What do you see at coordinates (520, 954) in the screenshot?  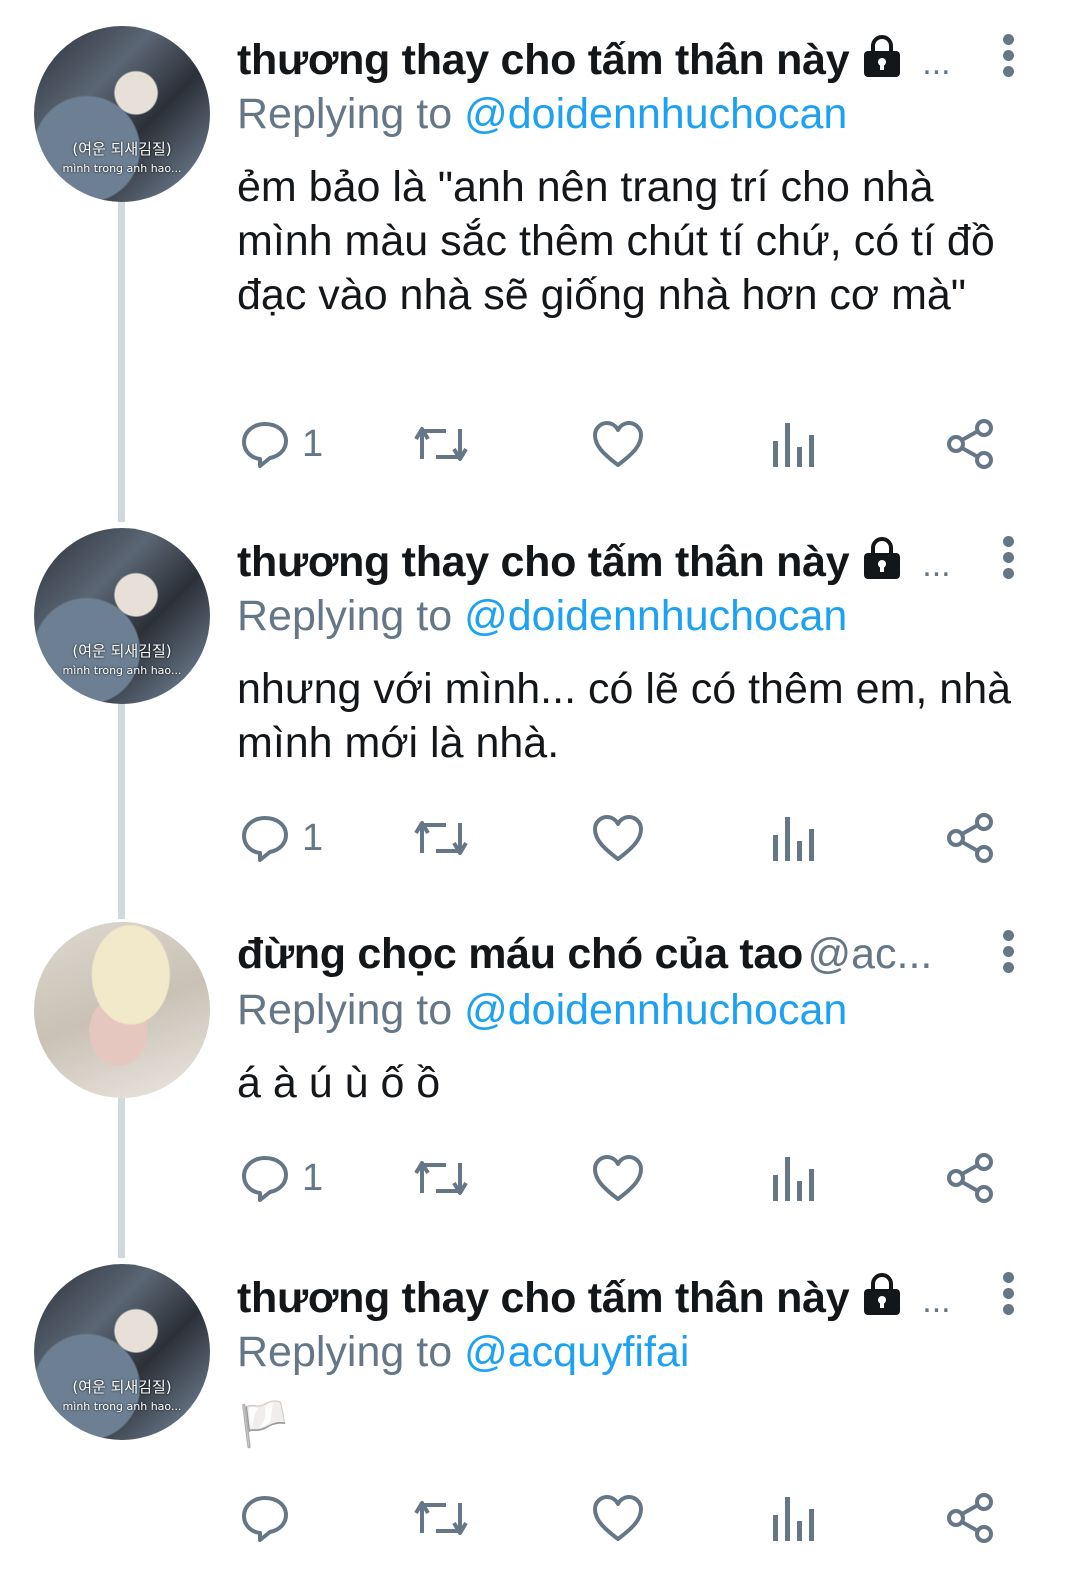 I see `display-name: đừng chọc máu chó của tao` at bounding box center [520, 954].